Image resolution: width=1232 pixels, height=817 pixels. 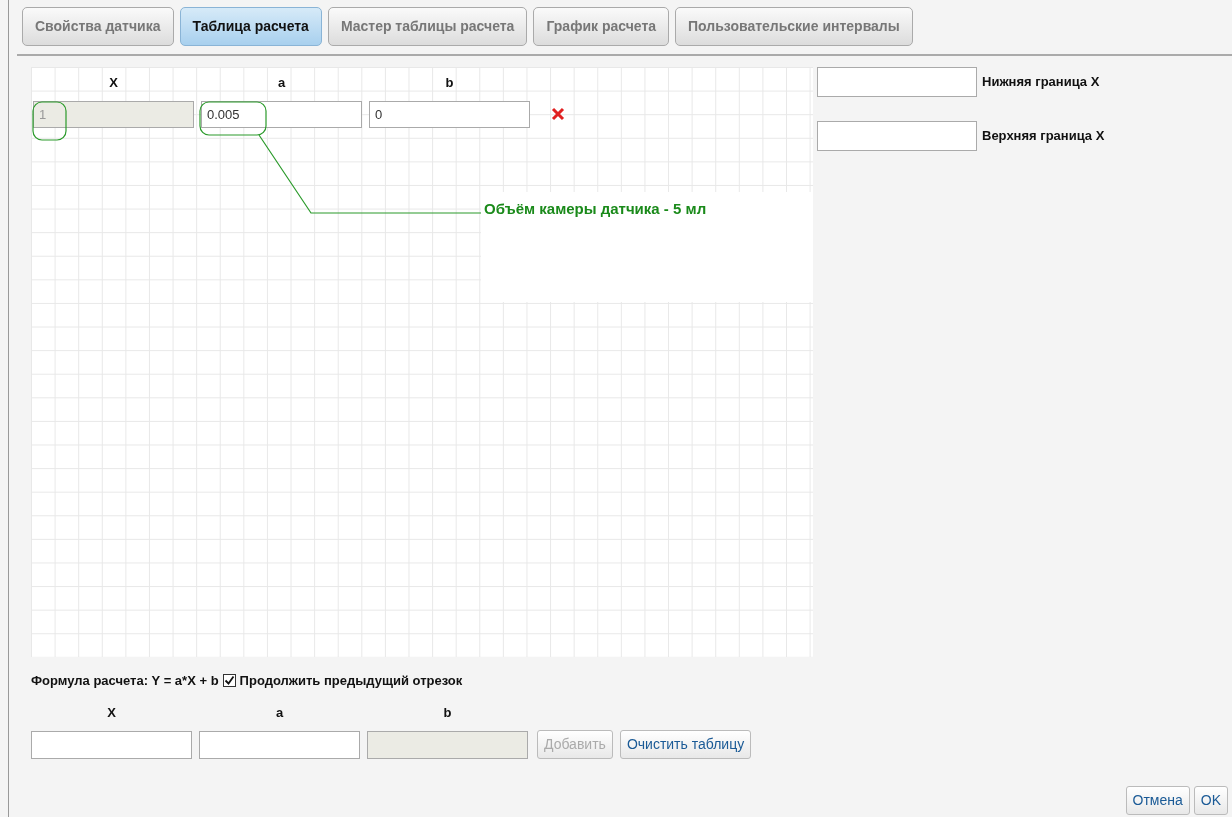 What do you see at coordinates (98, 26) in the screenshot?
I see `tab: Свойства датчика` at bounding box center [98, 26].